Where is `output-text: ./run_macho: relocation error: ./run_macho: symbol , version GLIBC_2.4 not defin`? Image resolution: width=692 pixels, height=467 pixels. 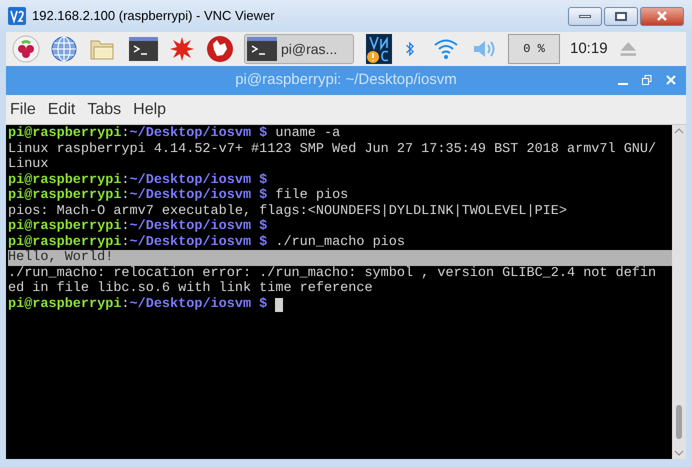 output-text: ./run_macho: relocation error: ./run_macho: symbol , version GLIBC_2.4 not defin is located at coordinates (333, 273).